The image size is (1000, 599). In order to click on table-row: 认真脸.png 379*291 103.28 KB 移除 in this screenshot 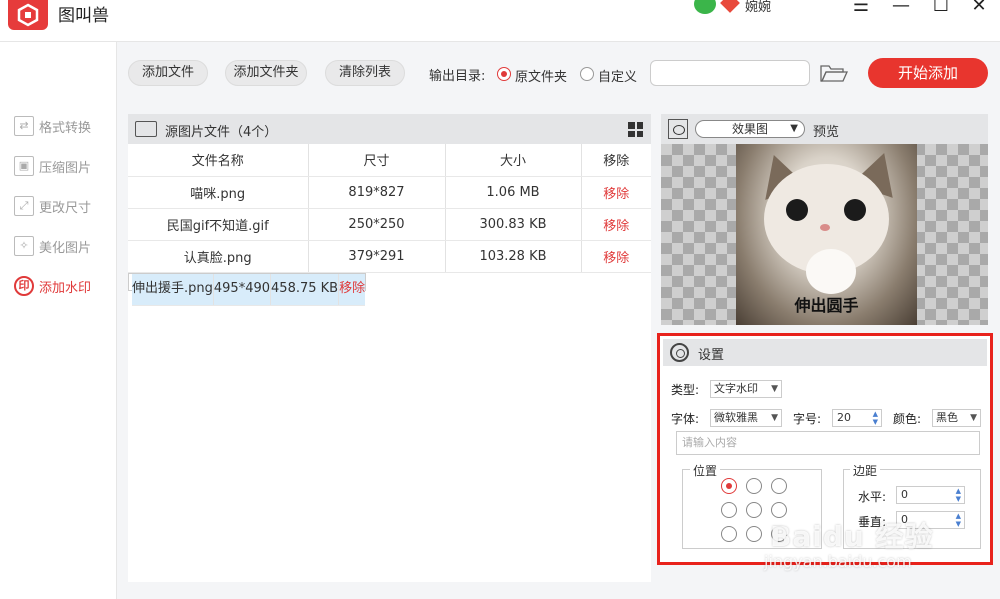, I will do `click(389, 256)`.